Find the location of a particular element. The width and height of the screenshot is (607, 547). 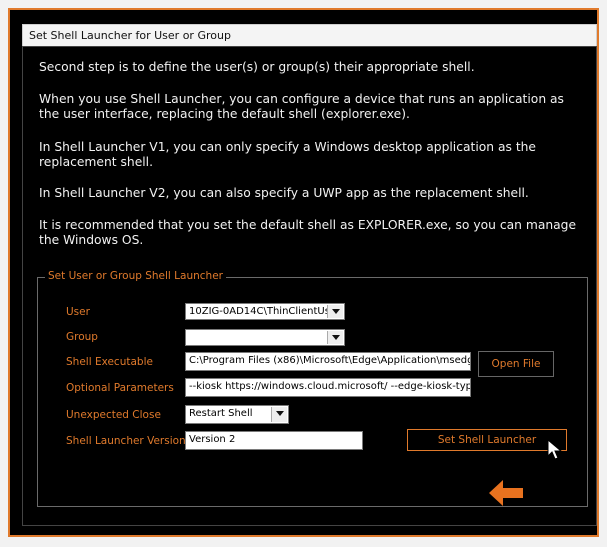

group-combobox is located at coordinates (265, 337).